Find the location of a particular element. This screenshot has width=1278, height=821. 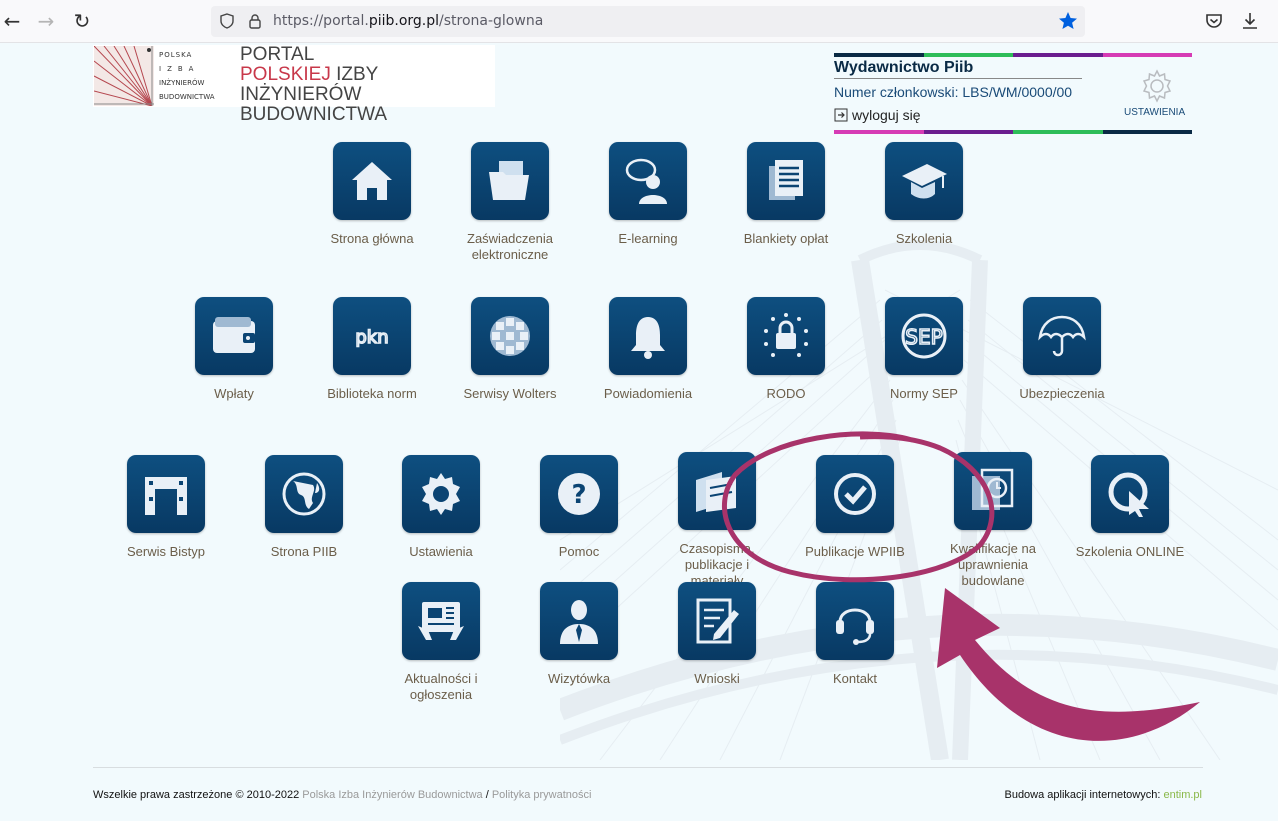

tile-serwisy-wolters: Serwisy Wolters is located at coordinates (510, 349).